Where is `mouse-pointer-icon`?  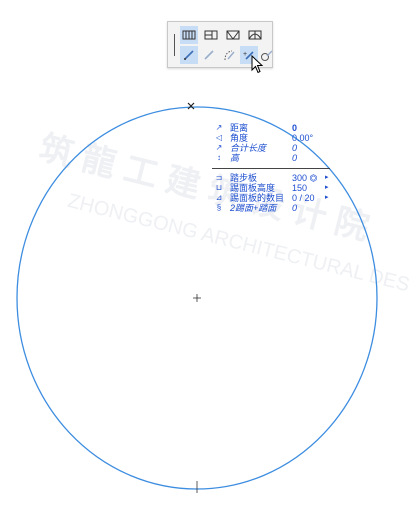
mouse-pointer-icon is located at coordinates (257, 64).